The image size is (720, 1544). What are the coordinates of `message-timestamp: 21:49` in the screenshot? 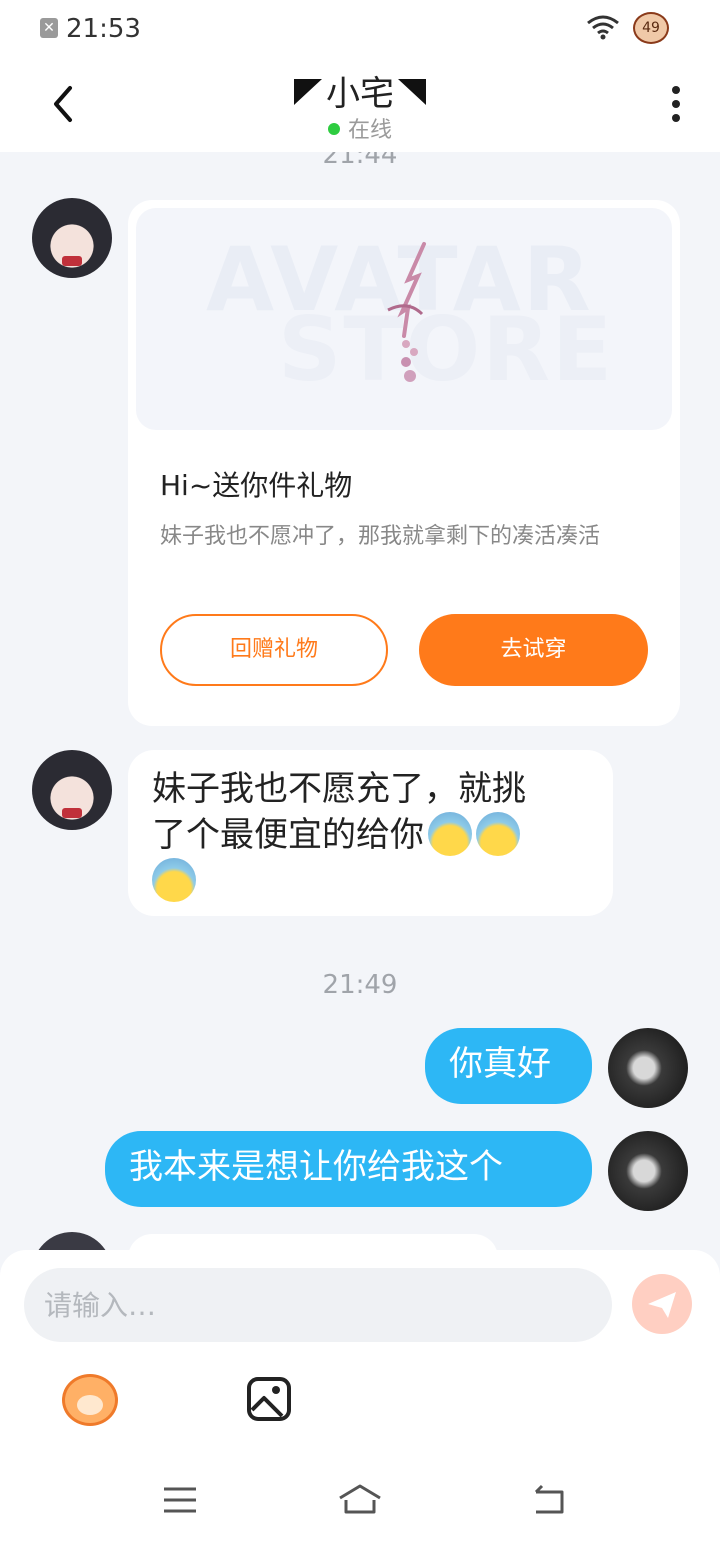 It's located at (360, 985).